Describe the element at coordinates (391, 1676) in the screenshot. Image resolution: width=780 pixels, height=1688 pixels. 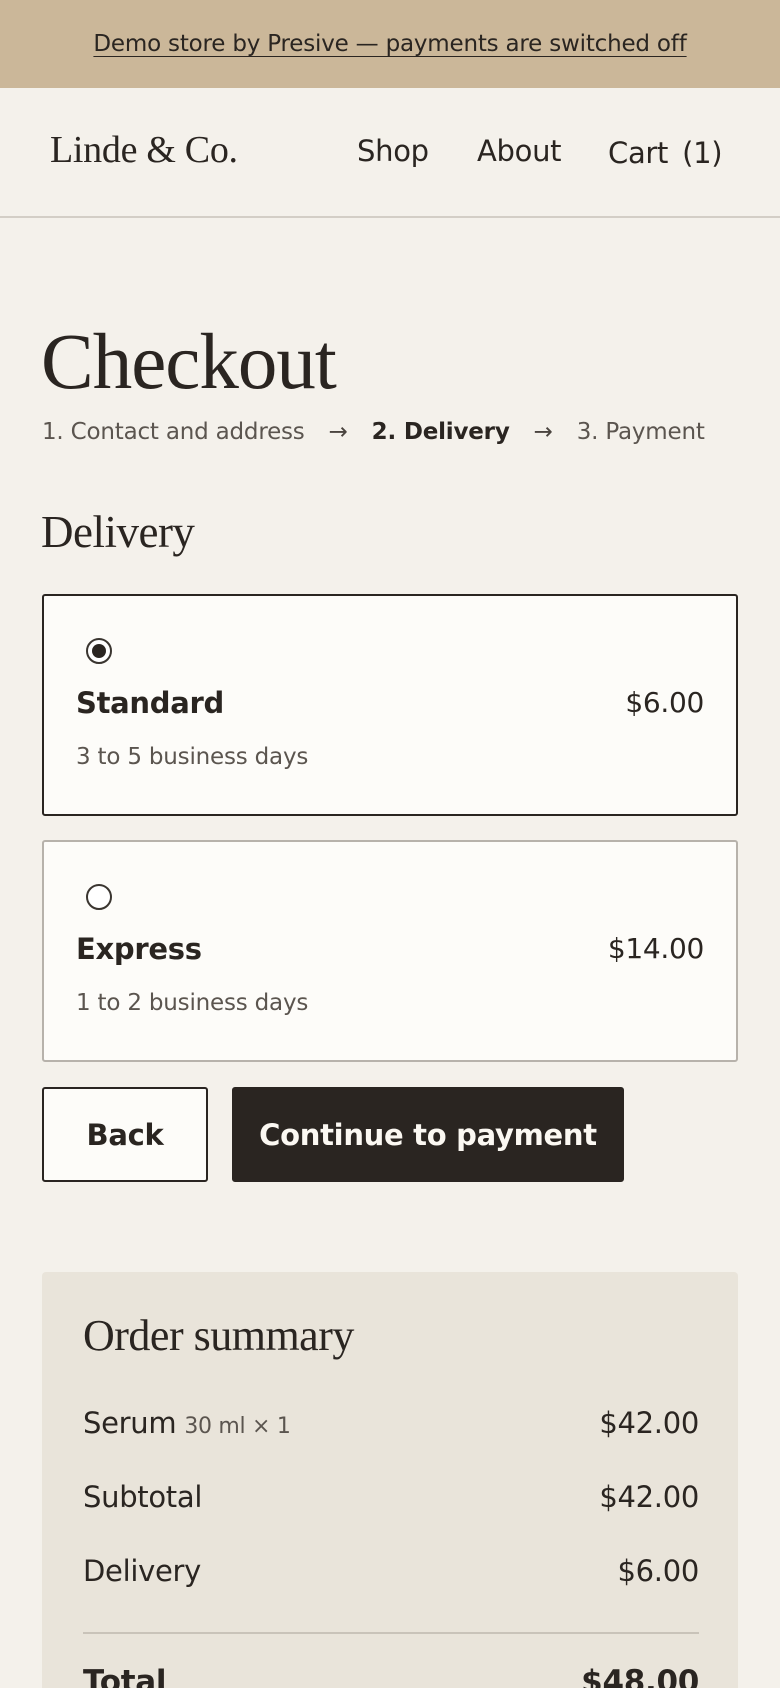
I see `summary-total: Total $48.00` at that location.